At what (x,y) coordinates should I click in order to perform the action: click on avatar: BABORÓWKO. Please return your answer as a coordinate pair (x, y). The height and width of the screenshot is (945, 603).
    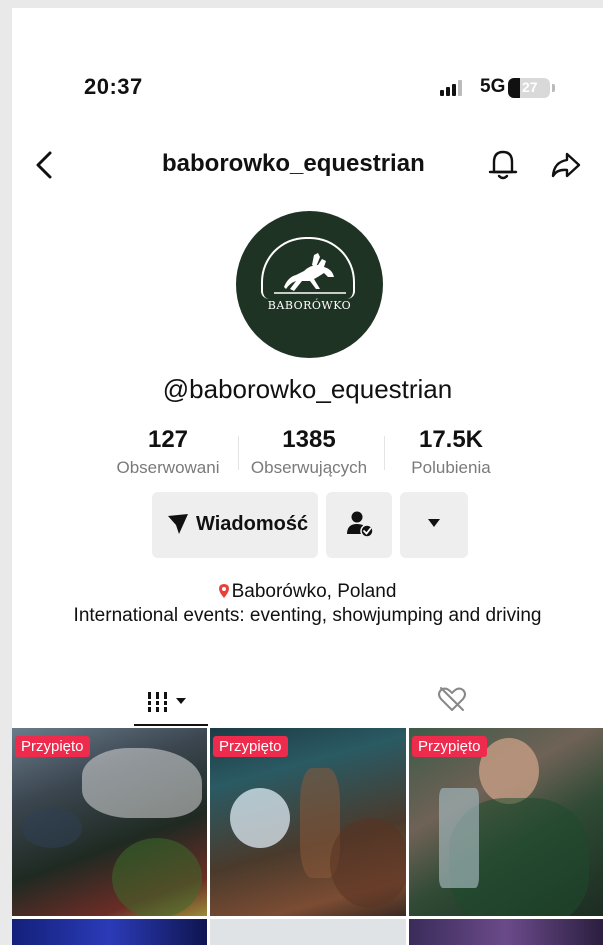
    Looking at the image, I should click on (309, 284).